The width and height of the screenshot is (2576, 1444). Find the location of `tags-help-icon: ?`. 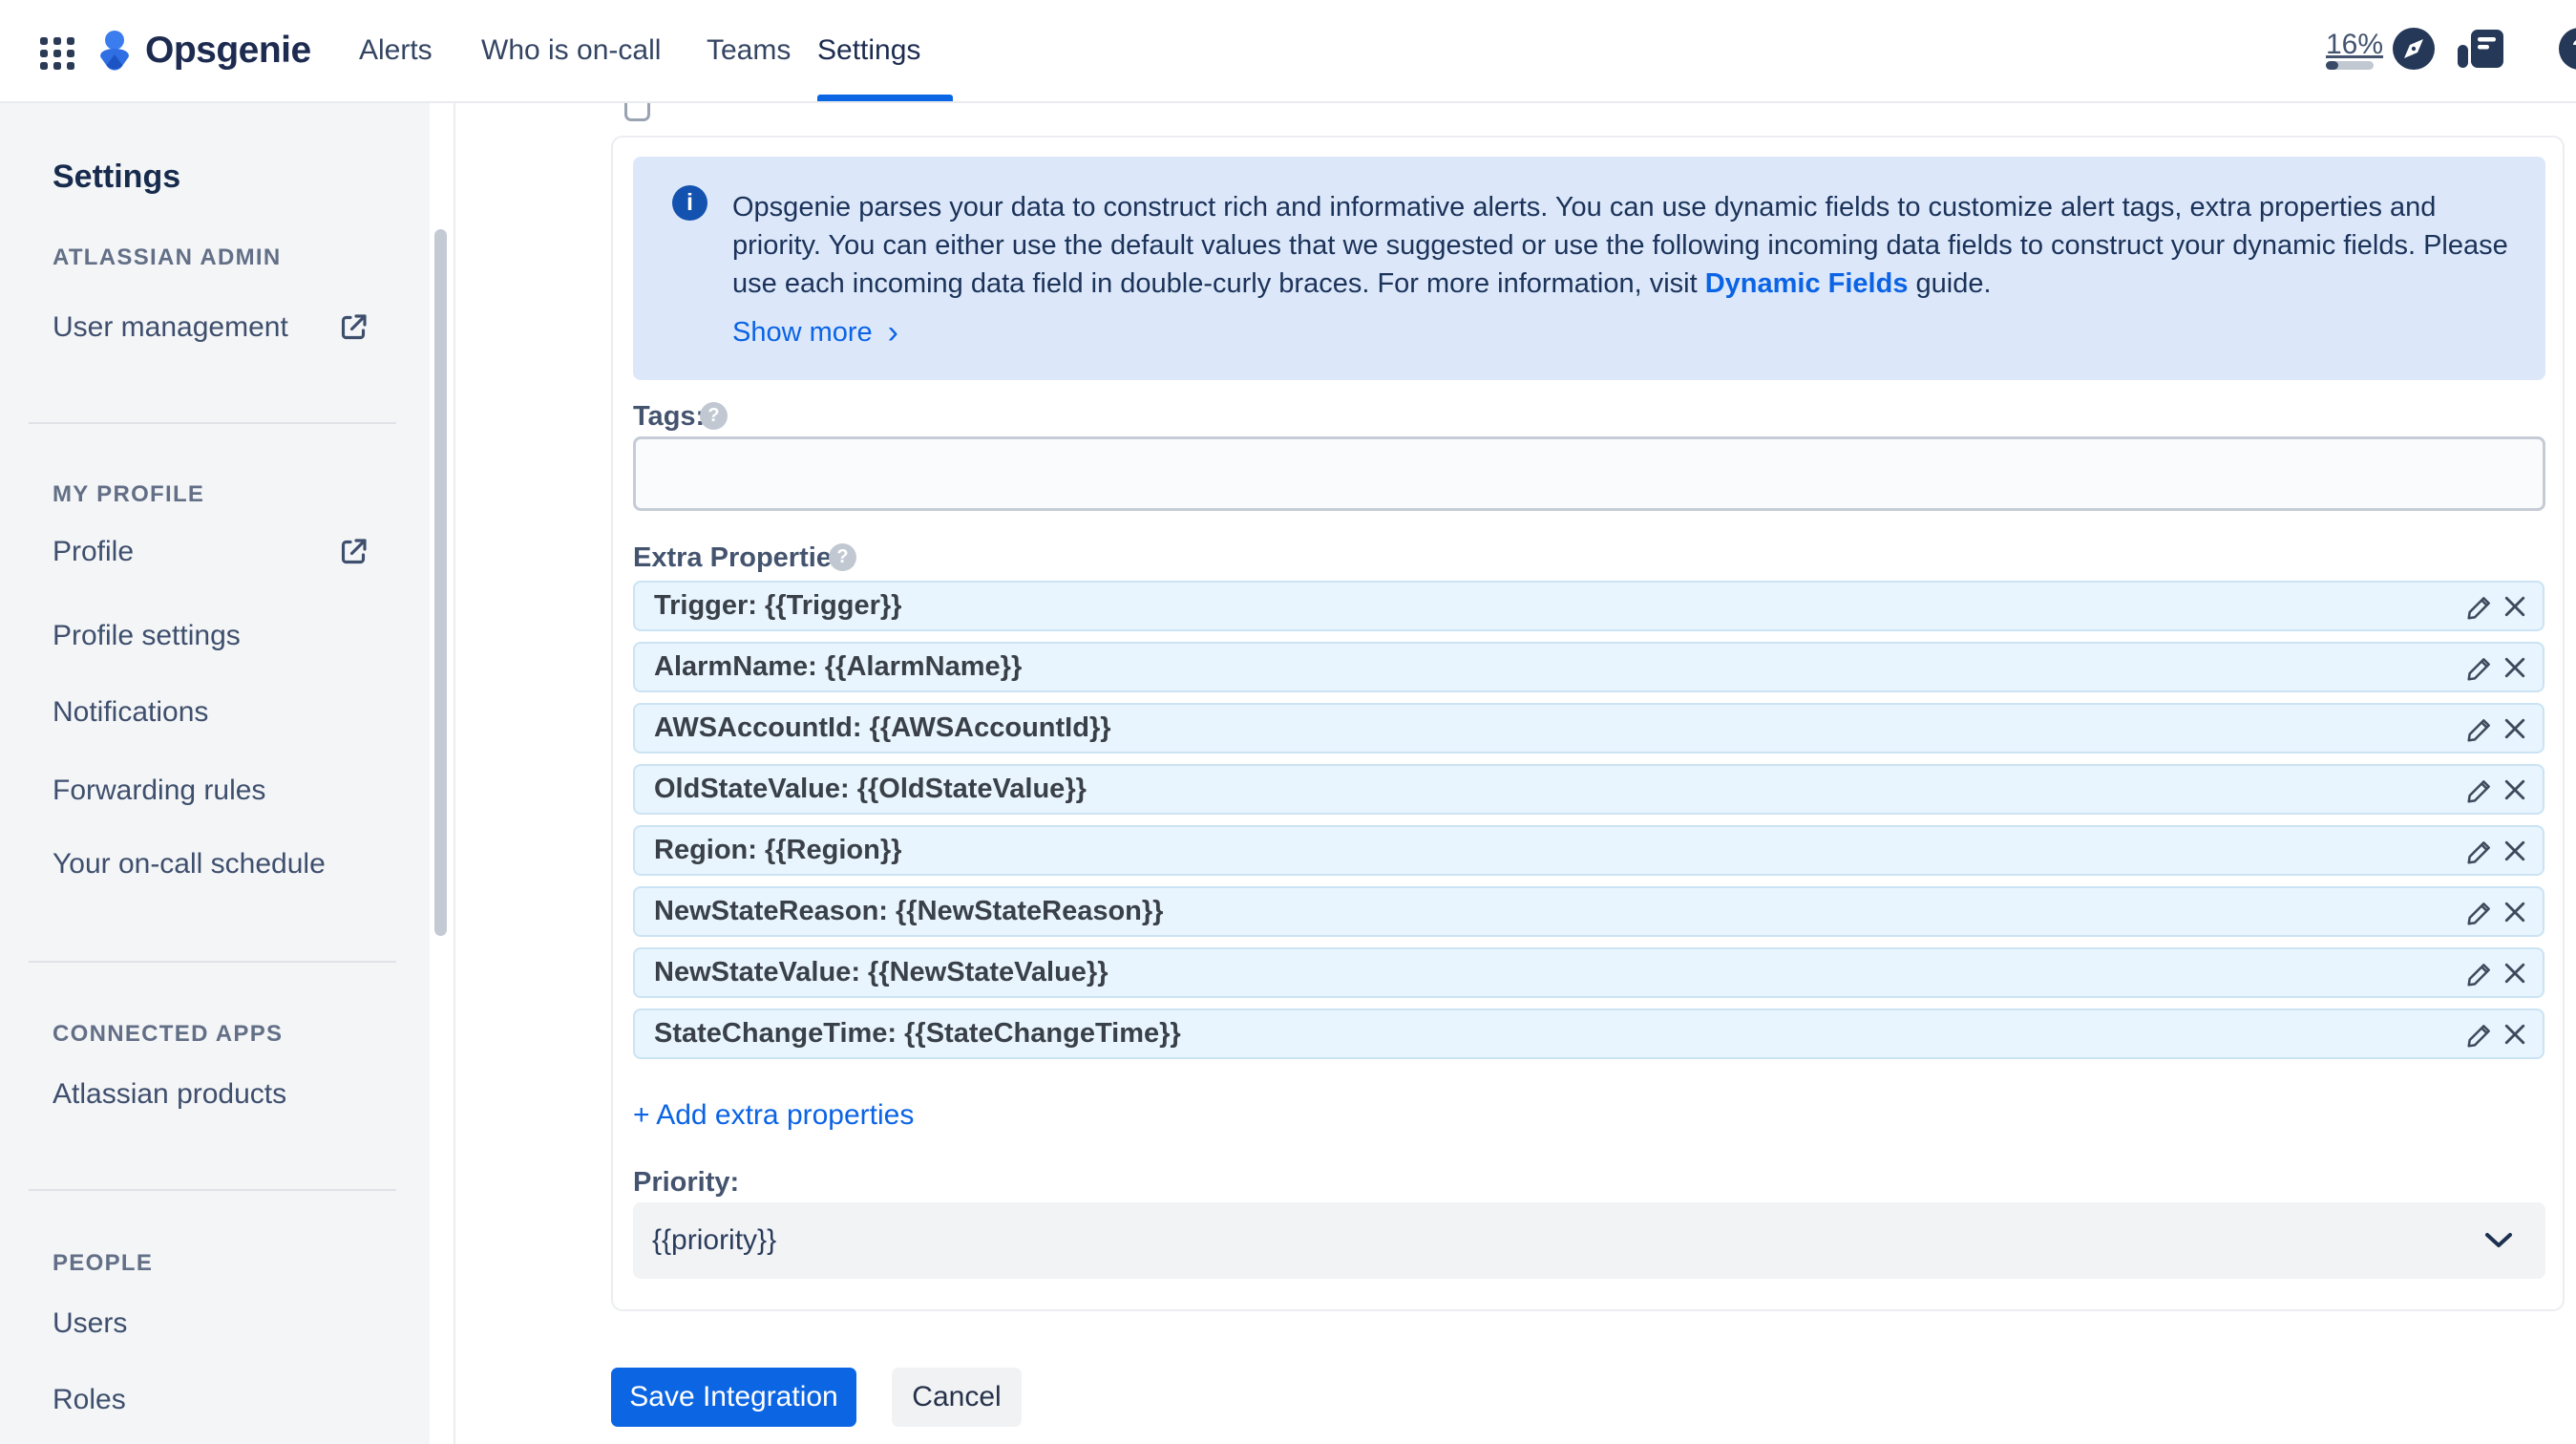

tags-help-icon: ? is located at coordinates (714, 416).